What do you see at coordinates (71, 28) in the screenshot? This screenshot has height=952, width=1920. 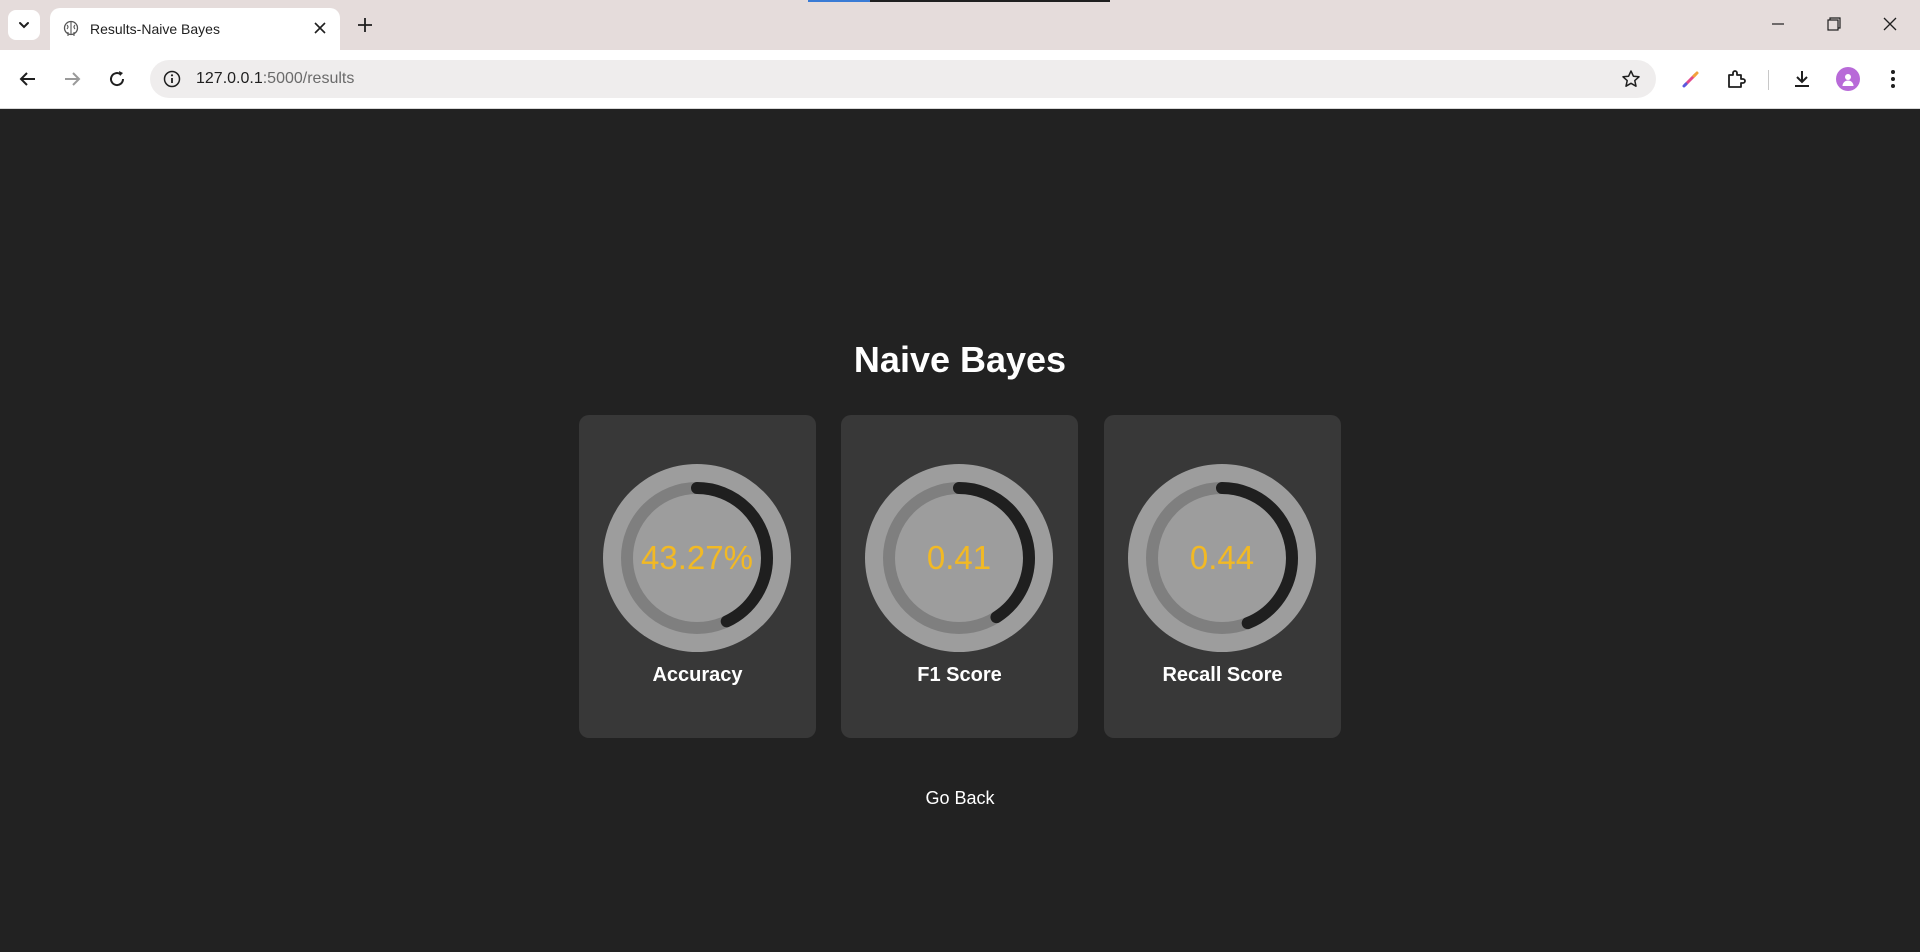 I see `brain-favicon-icon` at bounding box center [71, 28].